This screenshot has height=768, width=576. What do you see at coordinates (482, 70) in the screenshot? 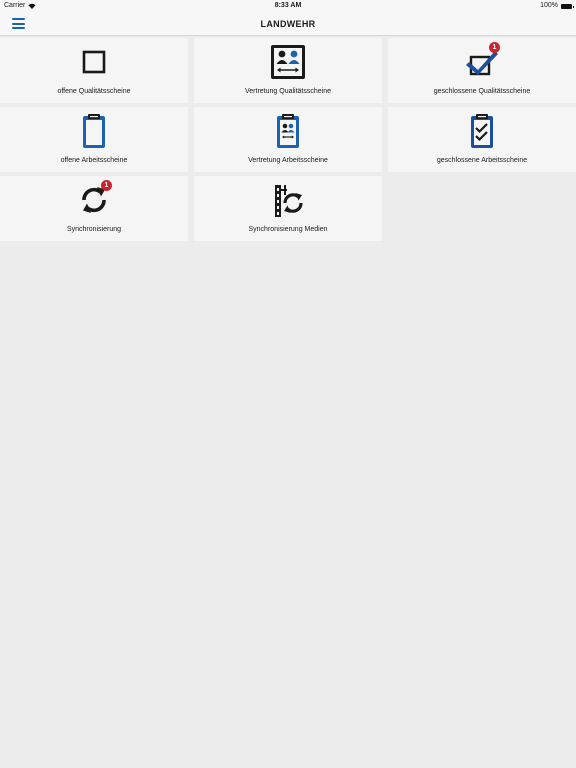
I see `tile-geschlossene-qualitaetsscheine: 1 geschlossene Qualitätsscheine` at bounding box center [482, 70].